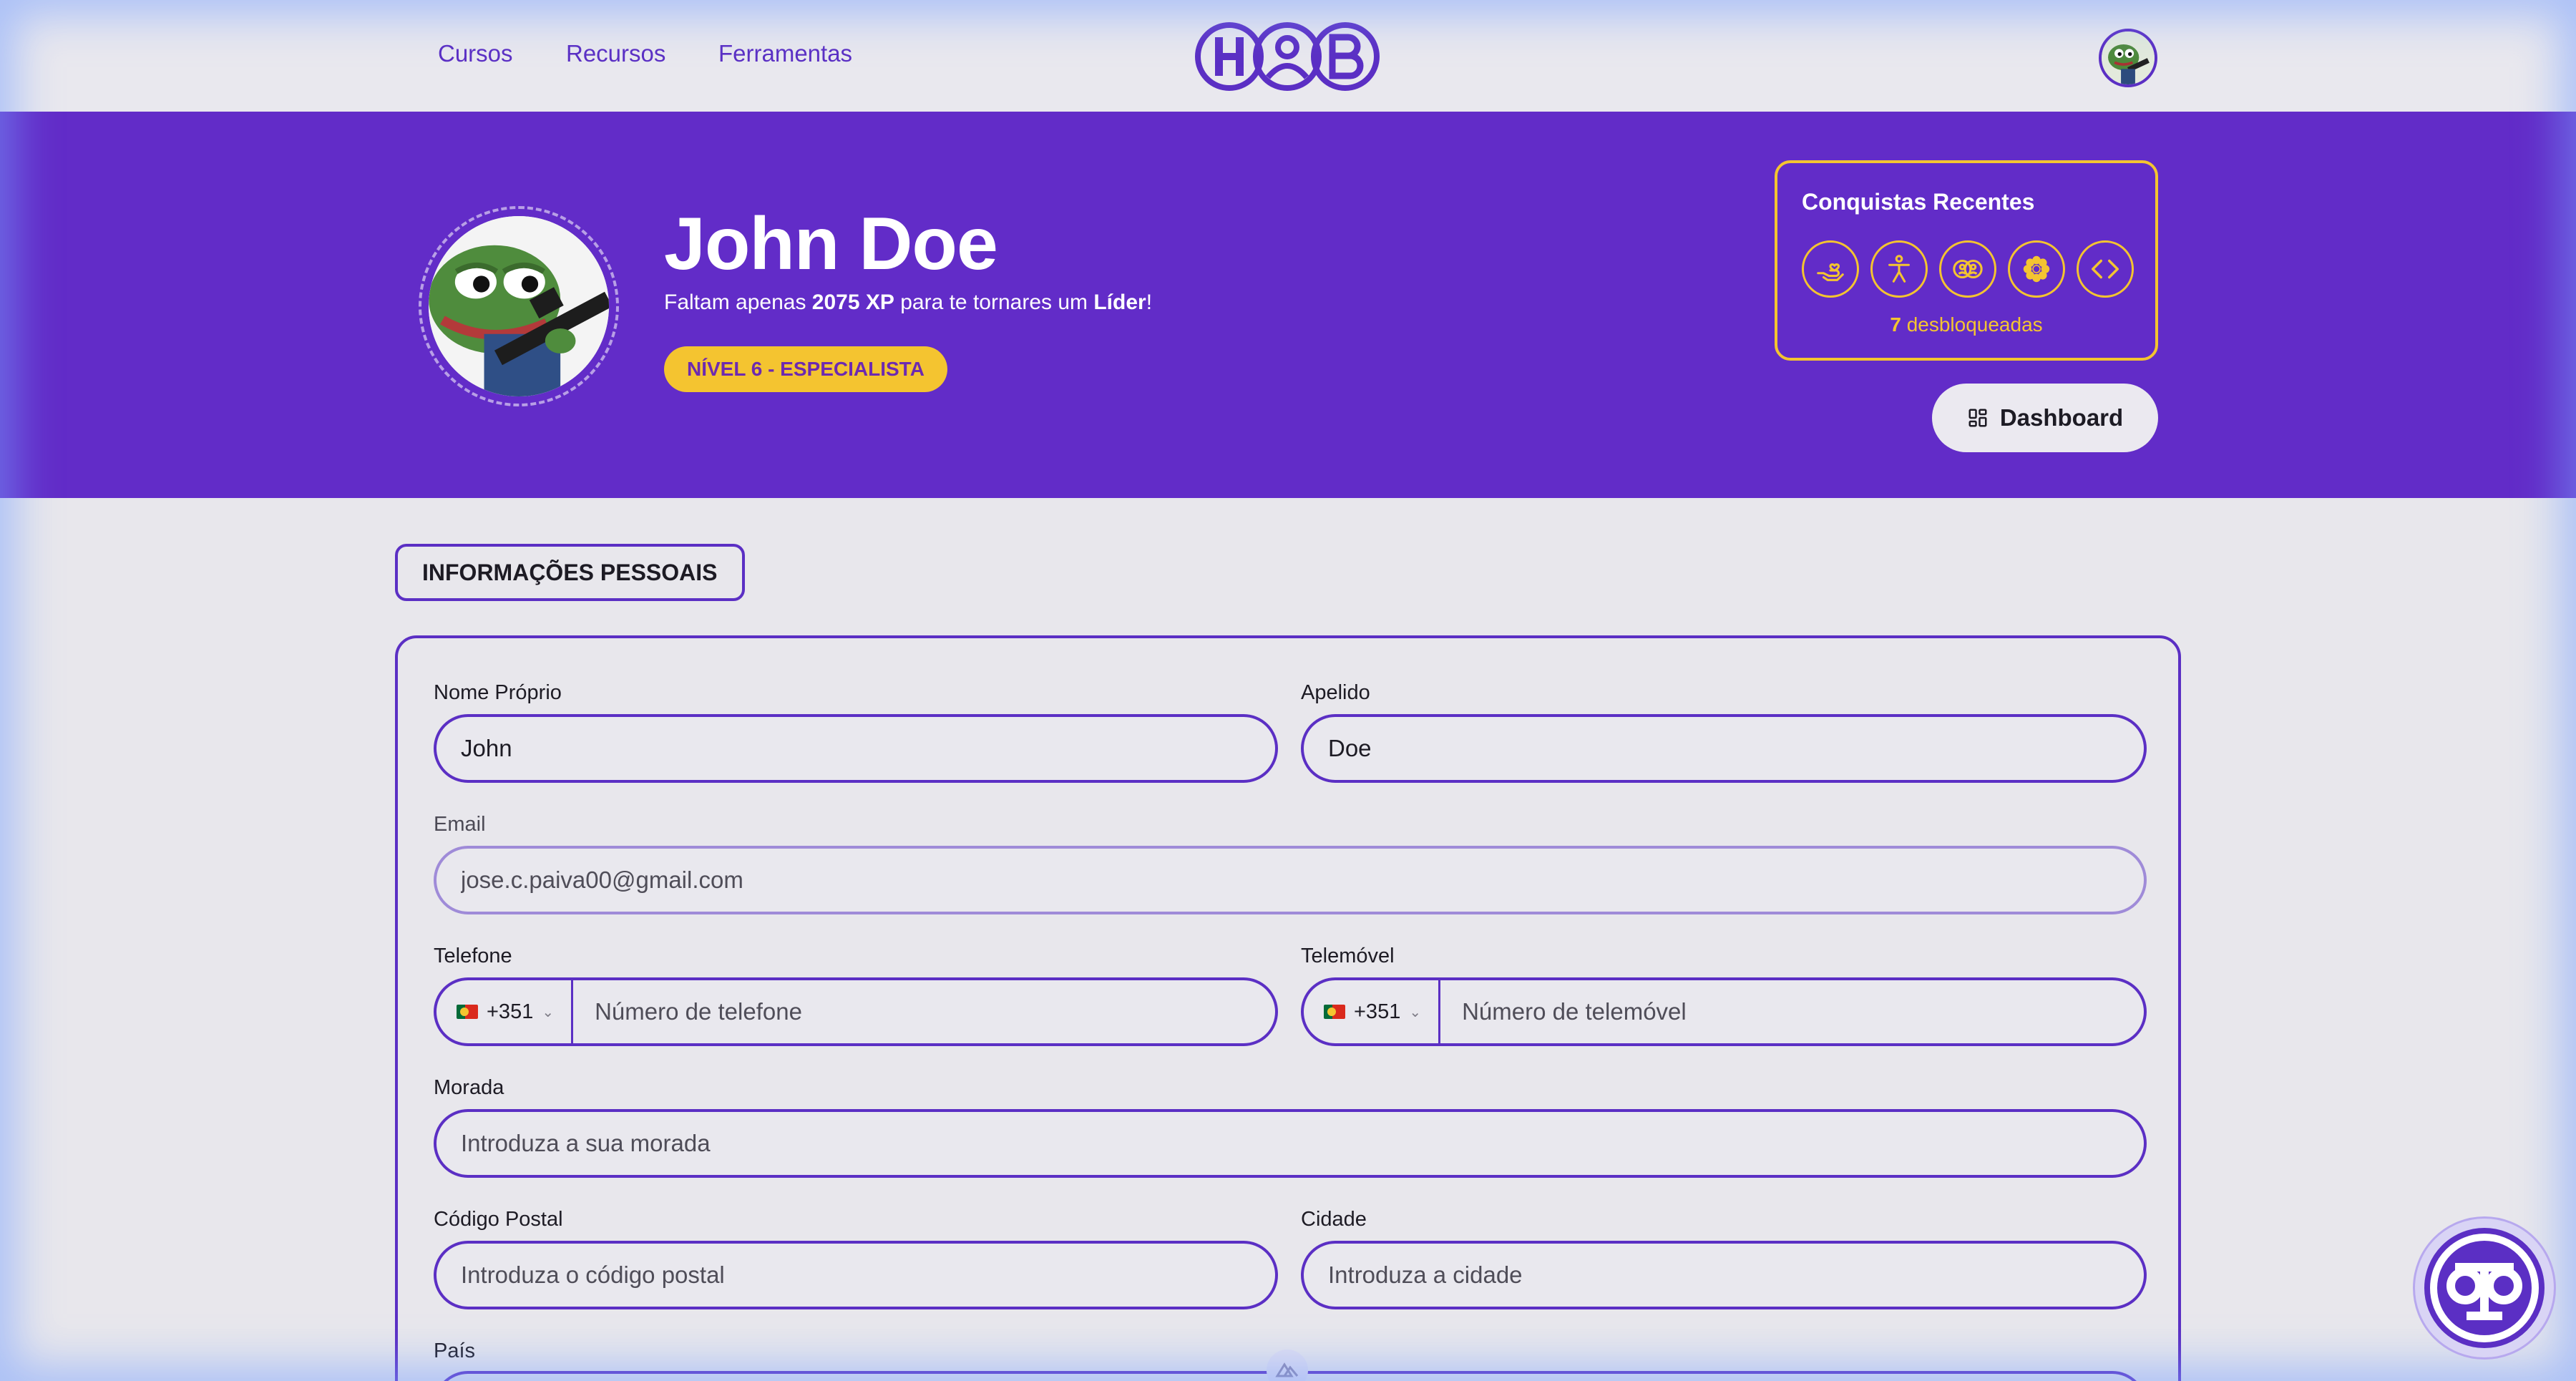 Image resolution: width=2576 pixels, height=1381 pixels. What do you see at coordinates (1335, 692) in the screenshot?
I see `last-name-label: Apelido` at bounding box center [1335, 692].